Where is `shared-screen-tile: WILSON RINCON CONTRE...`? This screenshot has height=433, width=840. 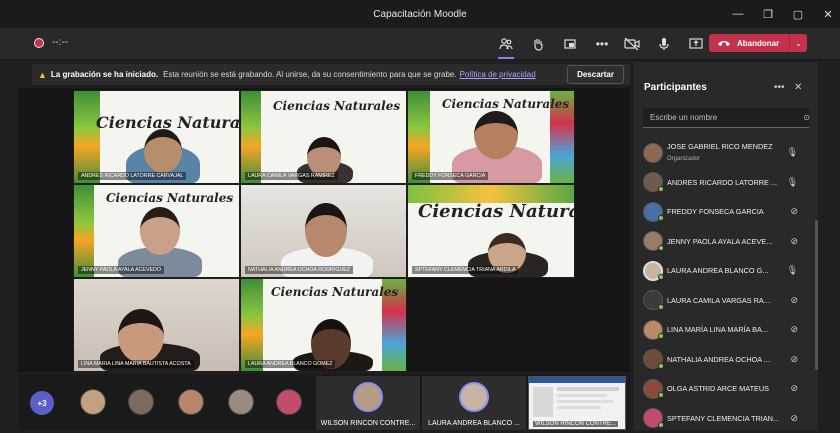 shared-screen-tile: WILSON RINCON CONTRE... is located at coordinates (577, 403).